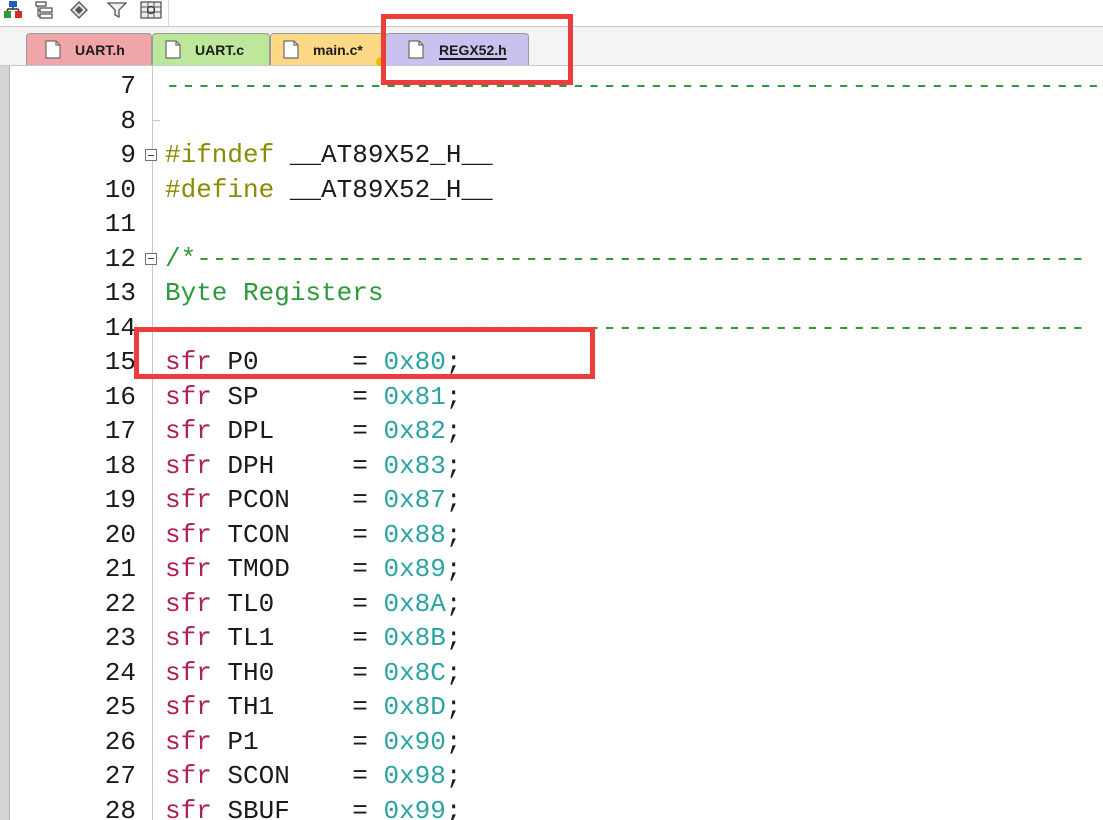 The height and width of the screenshot is (820, 1103). What do you see at coordinates (120, 776) in the screenshot?
I see `line-number: 27` at bounding box center [120, 776].